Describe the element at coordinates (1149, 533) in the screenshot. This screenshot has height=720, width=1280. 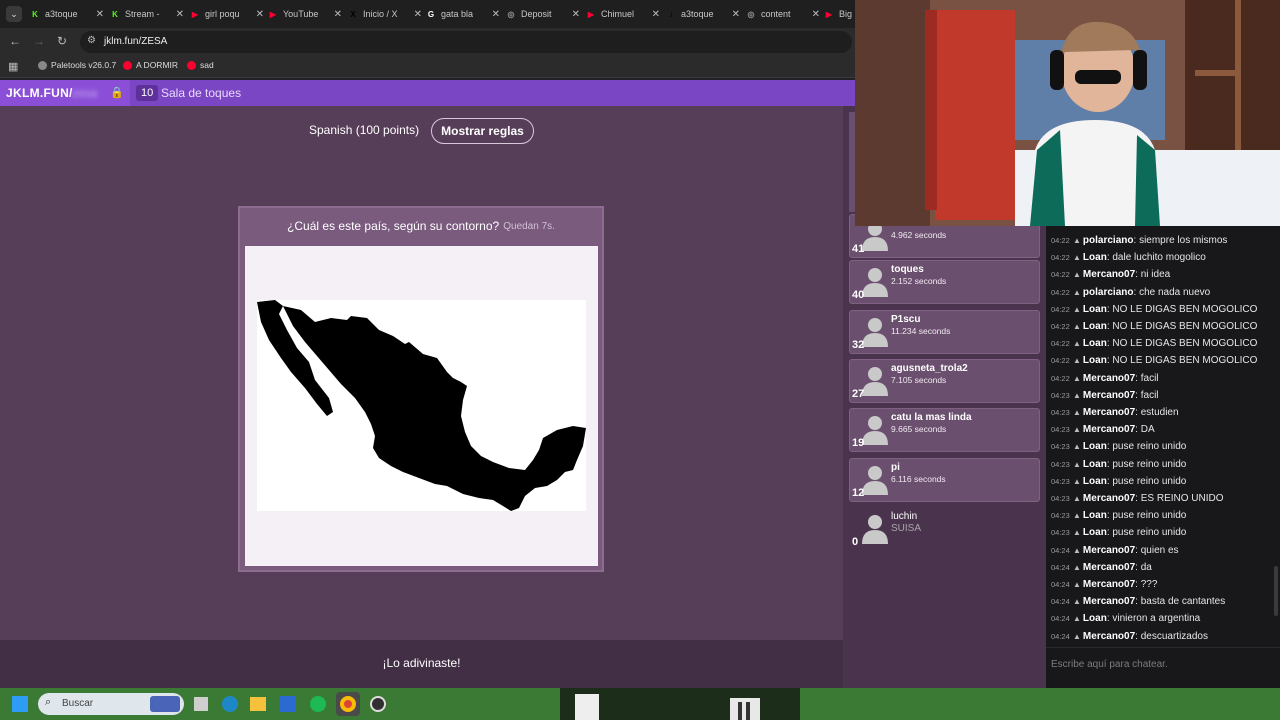
I see `chat-text: puse reino unido` at that location.